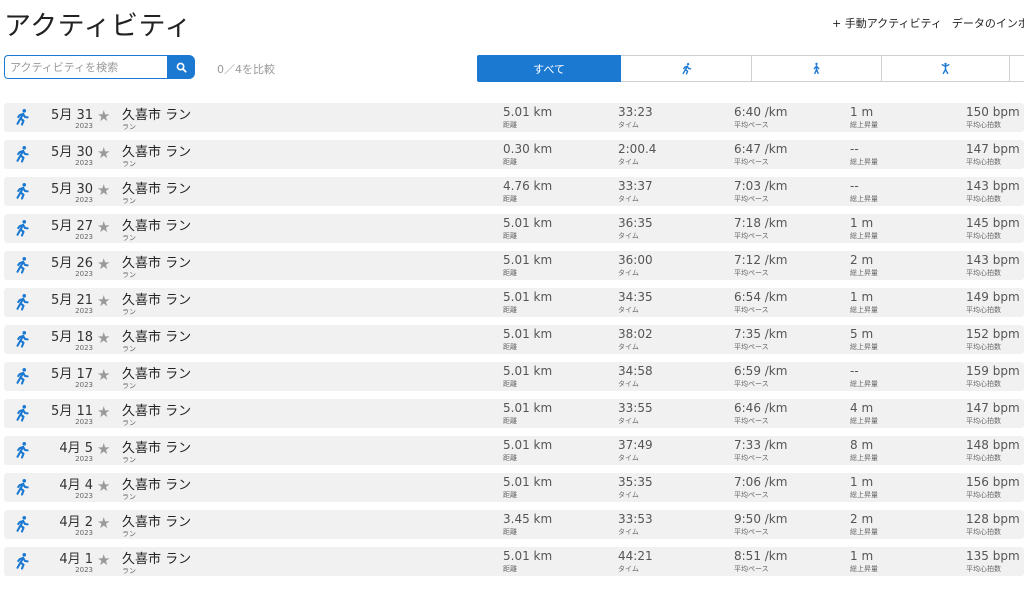  I want to click on metric-elevation: -- 総上昇量, so click(864, 191).